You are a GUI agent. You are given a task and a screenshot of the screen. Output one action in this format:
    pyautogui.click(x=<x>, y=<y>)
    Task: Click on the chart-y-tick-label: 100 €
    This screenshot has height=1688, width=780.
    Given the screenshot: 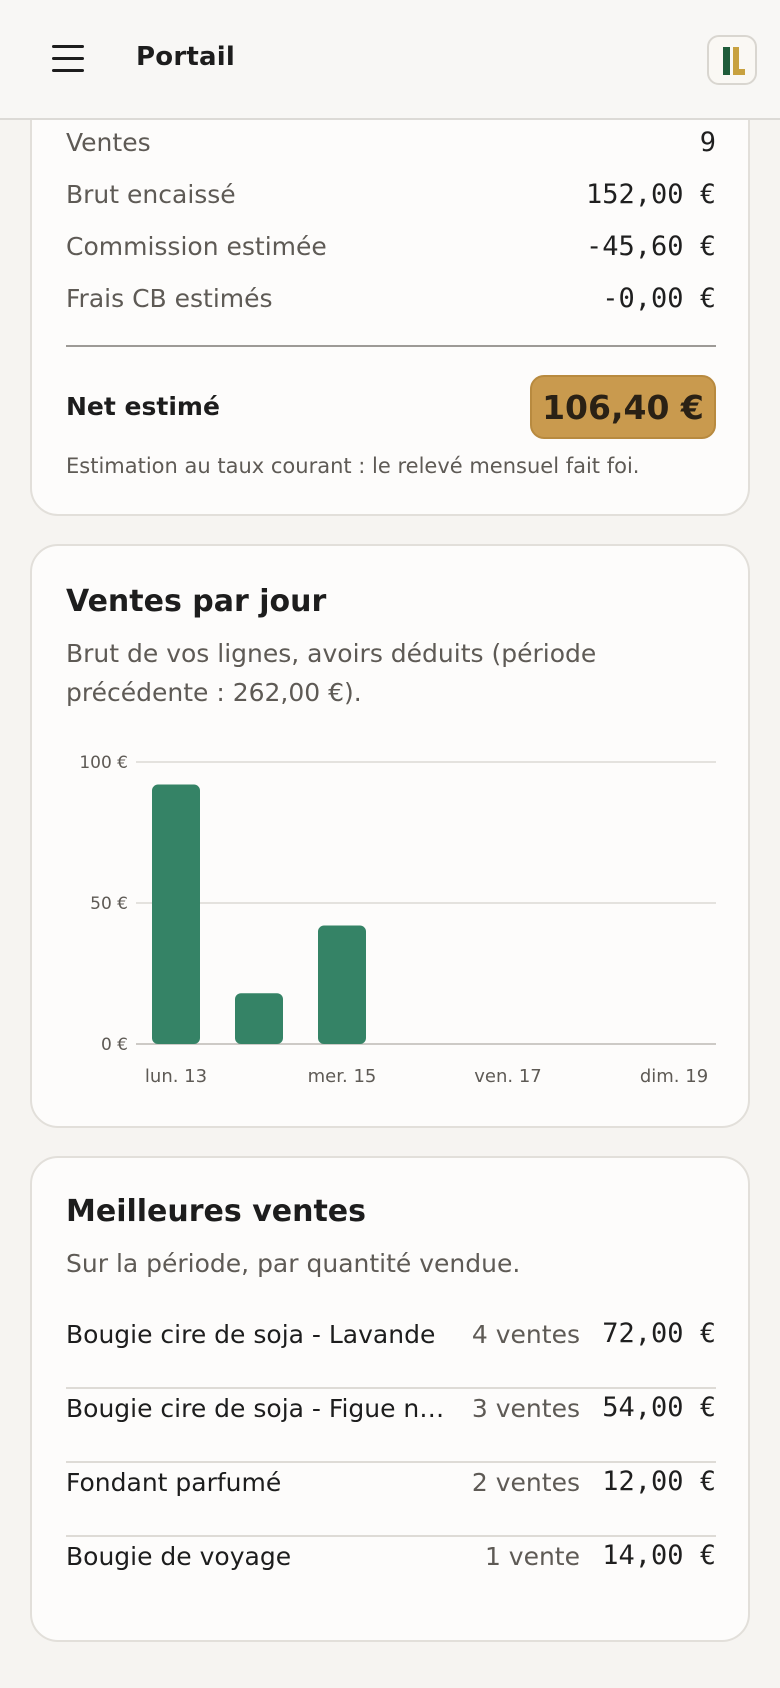 What is the action you would take?
    pyautogui.click(x=103, y=763)
    